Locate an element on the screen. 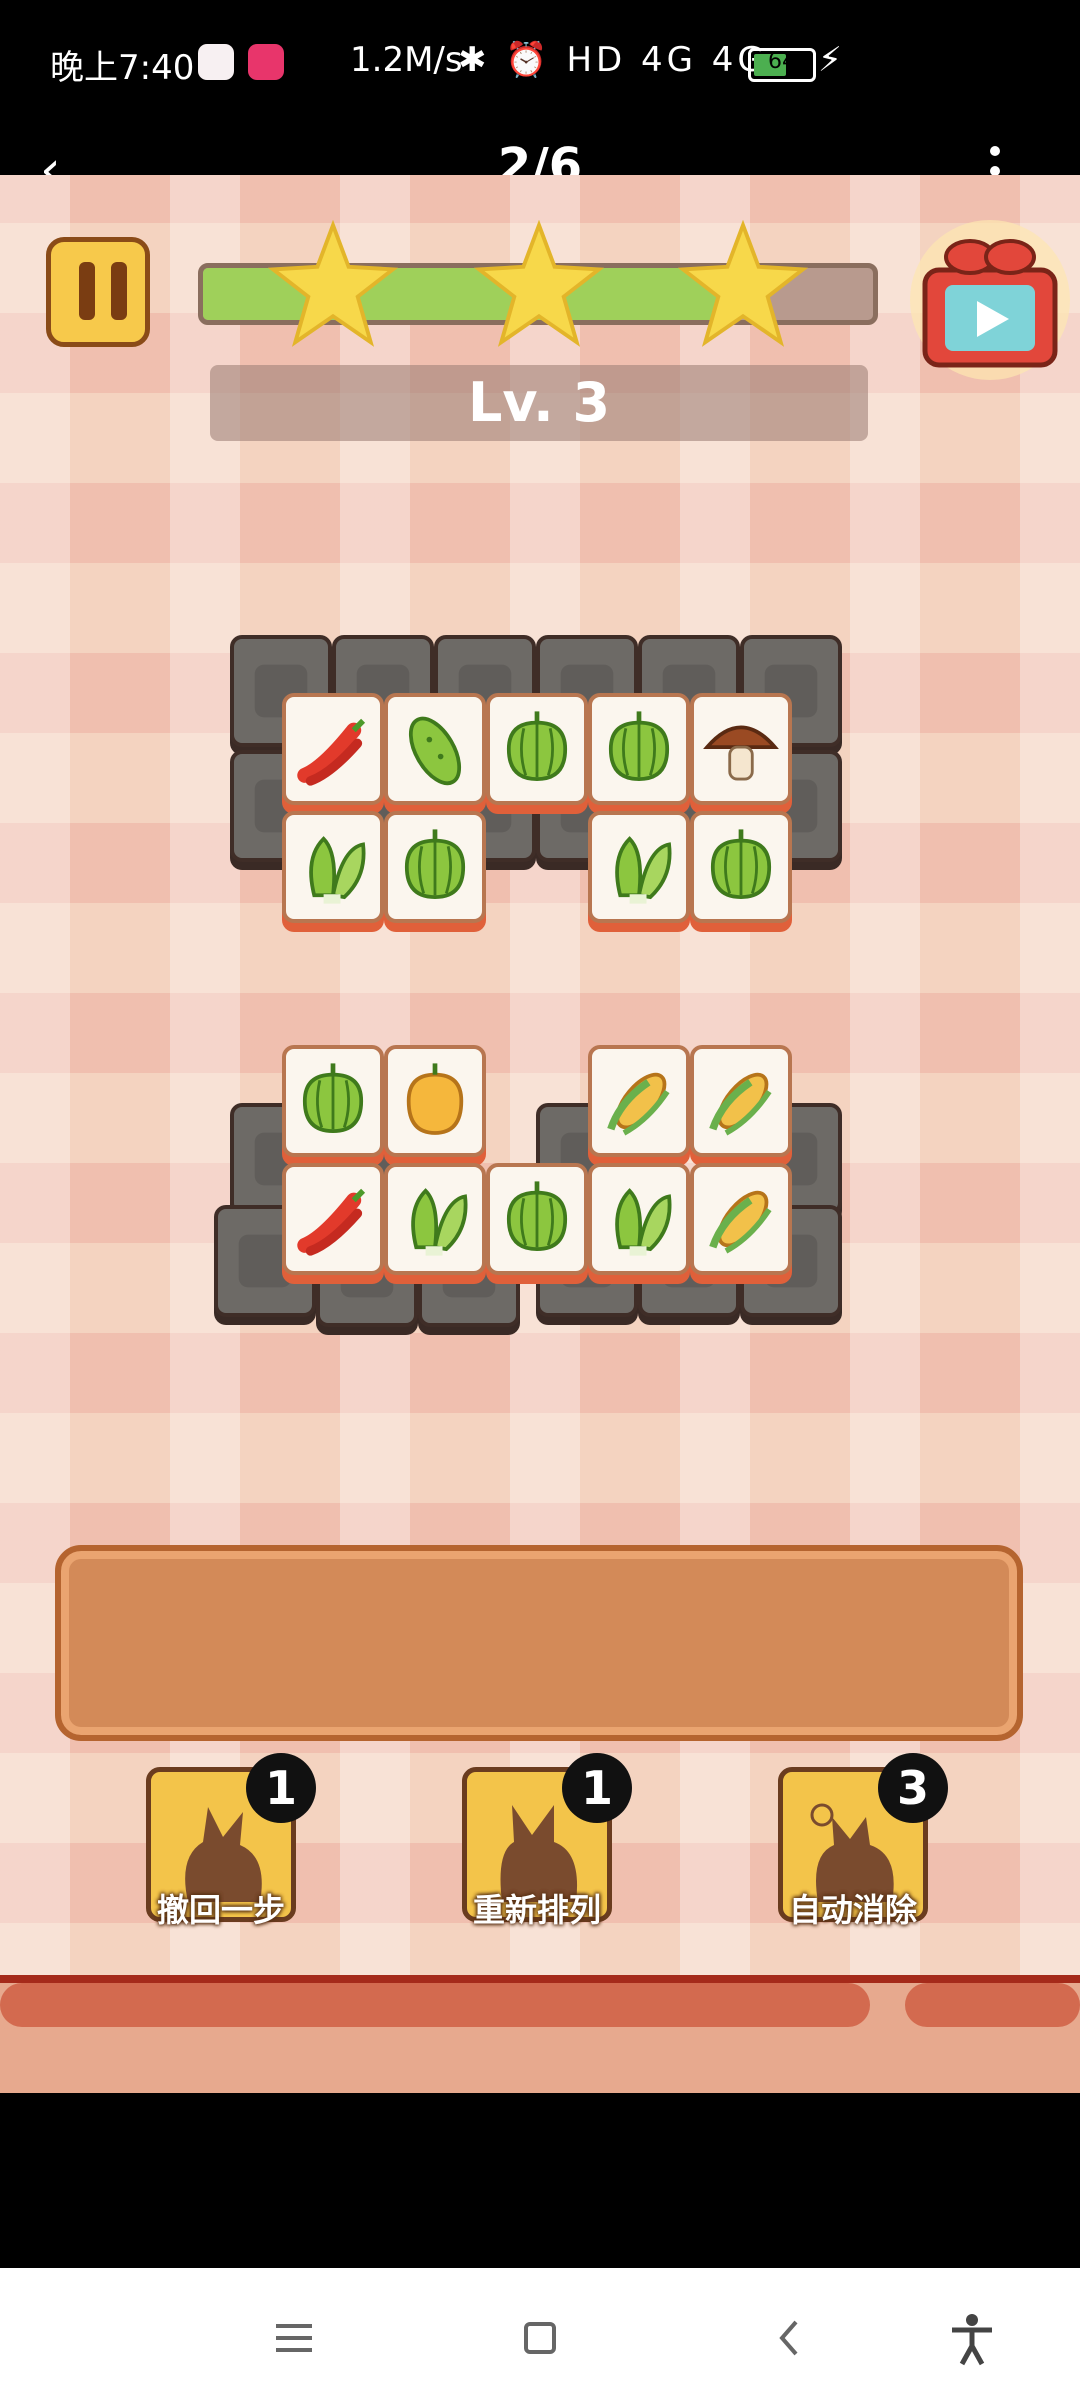 Image resolution: width=1080 pixels, height=2400 pixels. charging-icon: ⚡ is located at coordinates (830, 60).